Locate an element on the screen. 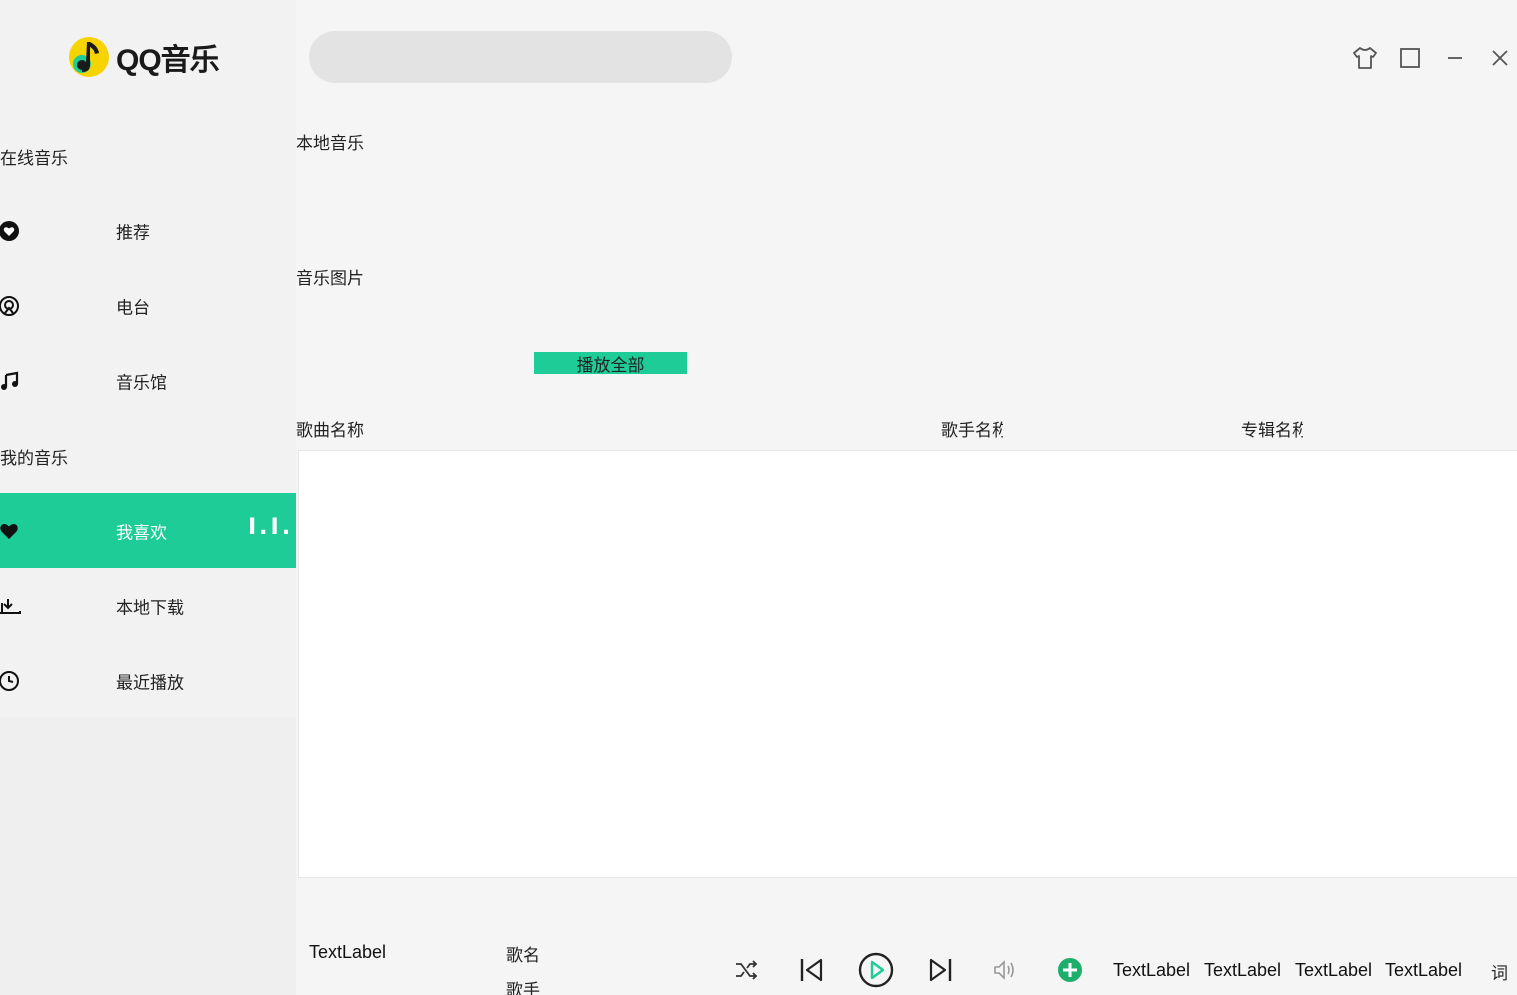  play-button is located at coordinates (876, 970).